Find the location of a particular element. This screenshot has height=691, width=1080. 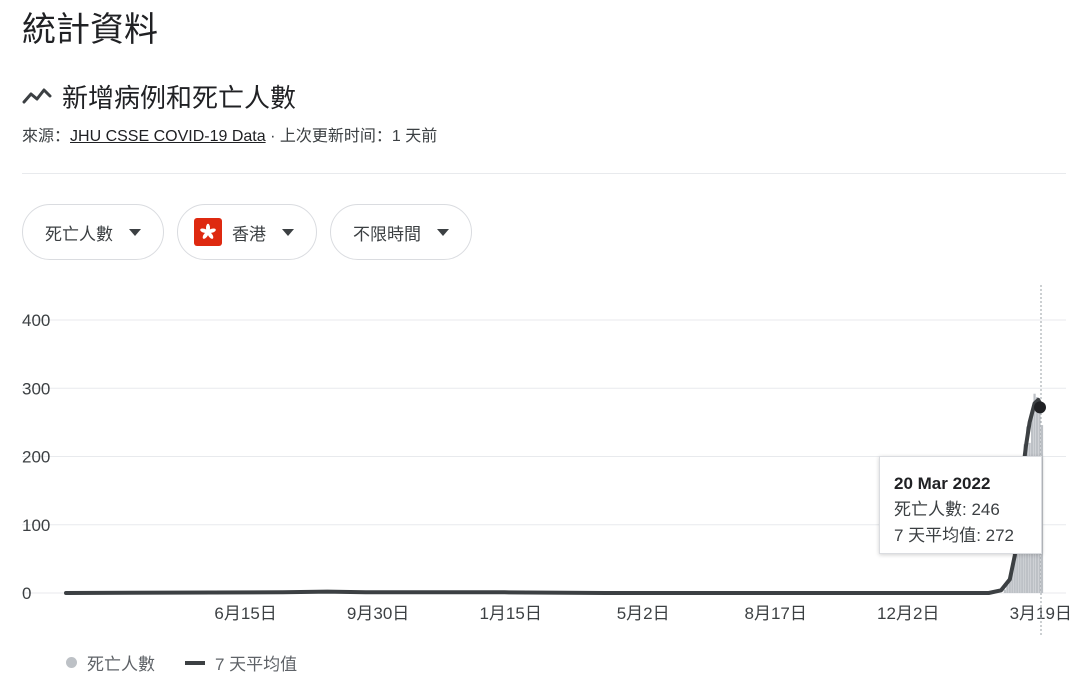

legend-bar-label: 死亡人數 is located at coordinates (121, 664).